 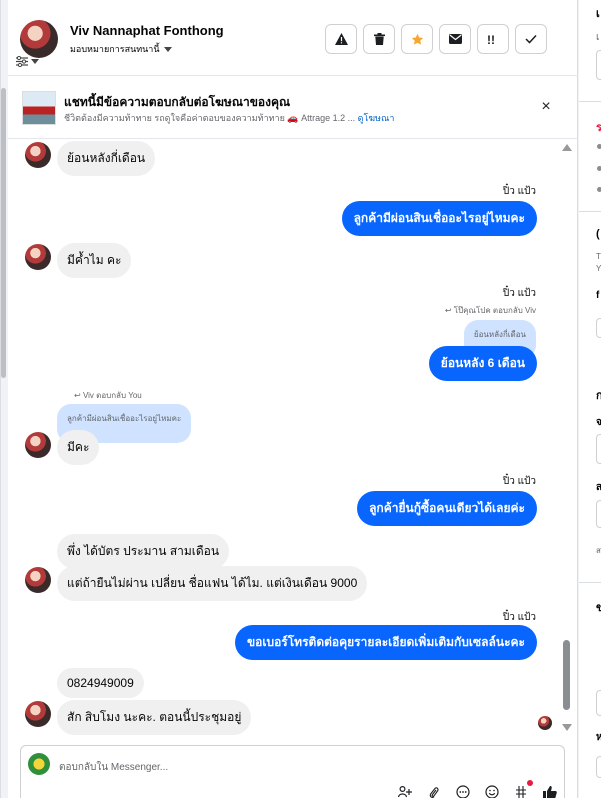 What do you see at coordinates (598, 37) in the screenshot?
I see `sidebar-text-fragment: เ` at bounding box center [598, 37].